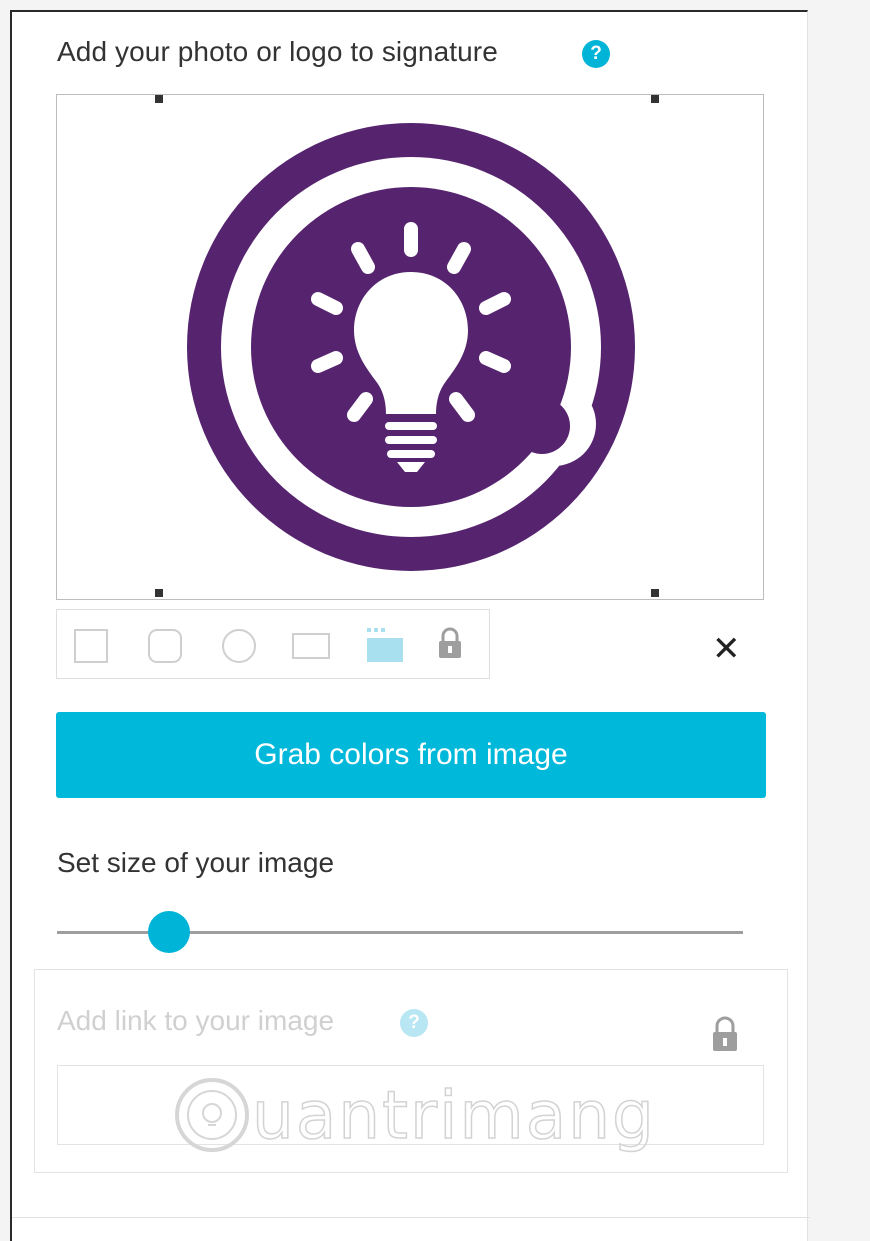 The image size is (870, 1241). What do you see at coordinates (655, 99) in the screenshot?
I see `crop-handle-top-right` at bounding box center [655, 99].